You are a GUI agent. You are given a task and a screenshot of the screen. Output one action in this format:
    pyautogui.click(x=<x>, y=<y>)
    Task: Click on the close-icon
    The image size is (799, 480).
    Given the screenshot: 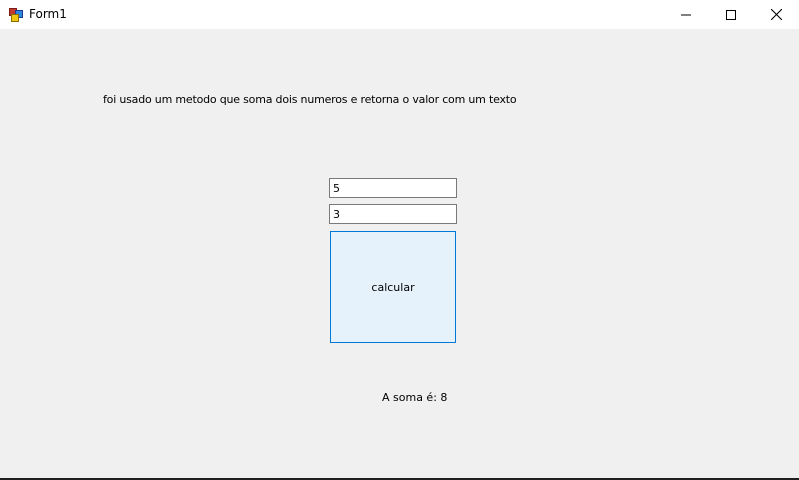 What is the action you would take?
    pyautogui.click(x=776, y=14)
    